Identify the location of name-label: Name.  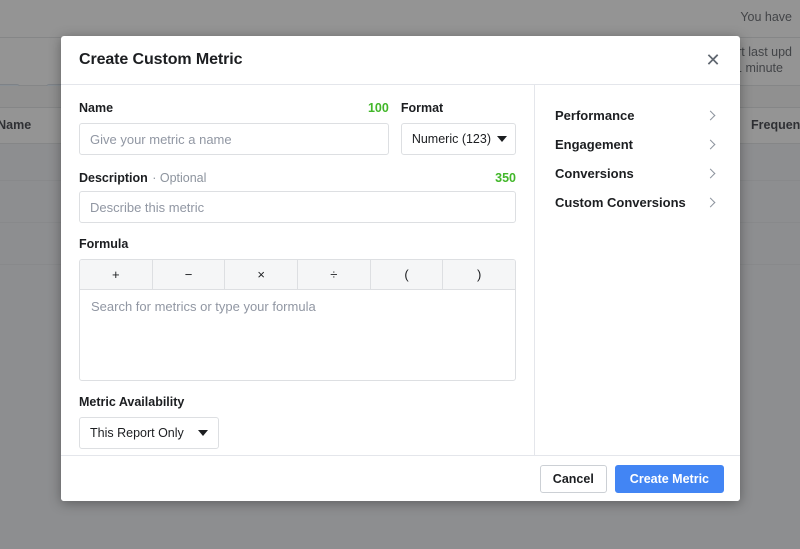
(96, 108).